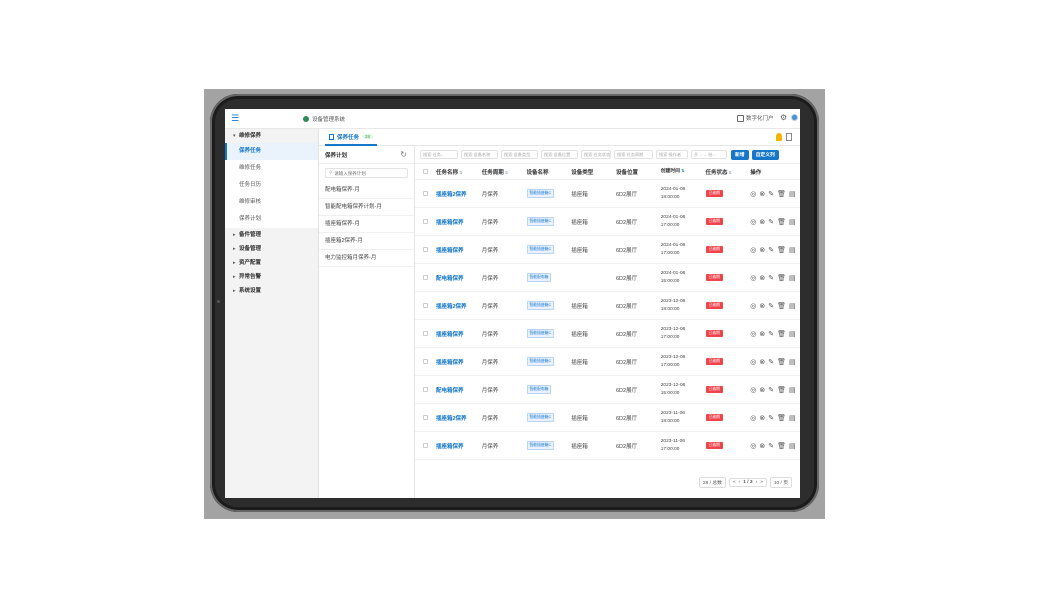 The image size is (1050, 603). Describe the element at coordinates (364, 173) in the screenshot. I see `plan-search-input` at that location.